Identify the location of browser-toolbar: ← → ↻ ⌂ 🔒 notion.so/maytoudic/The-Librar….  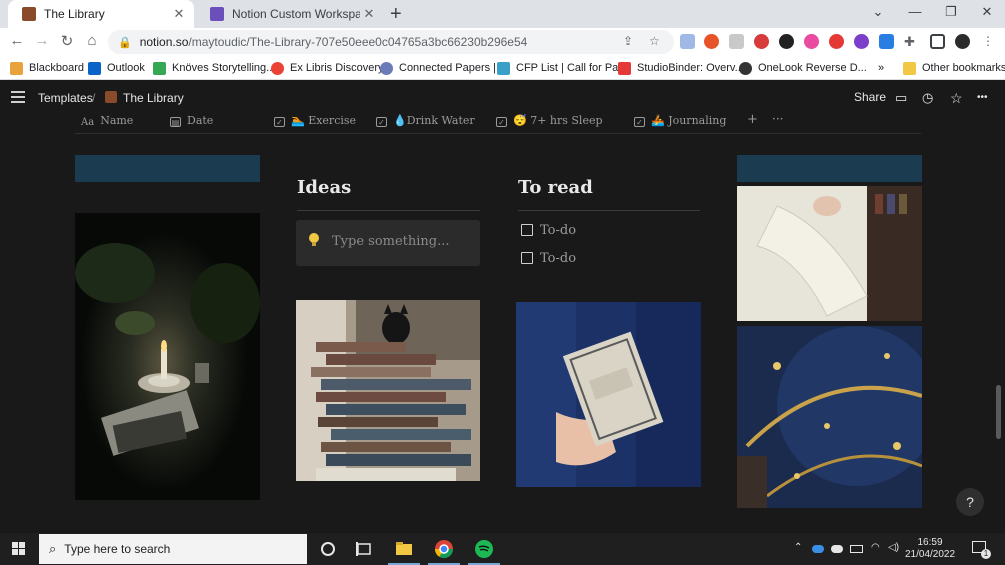
(502, 42).